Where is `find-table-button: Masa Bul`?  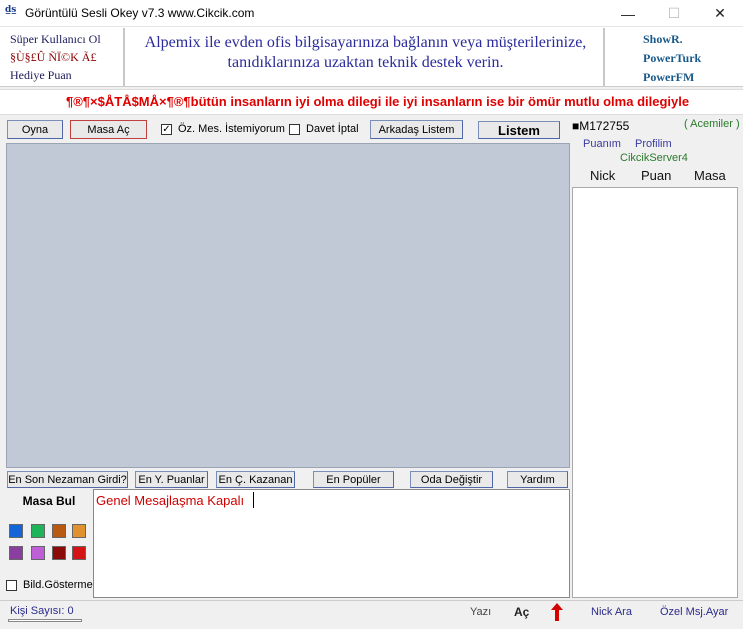
find-table-button: Masa Bul is located at coordinates (49, 501).